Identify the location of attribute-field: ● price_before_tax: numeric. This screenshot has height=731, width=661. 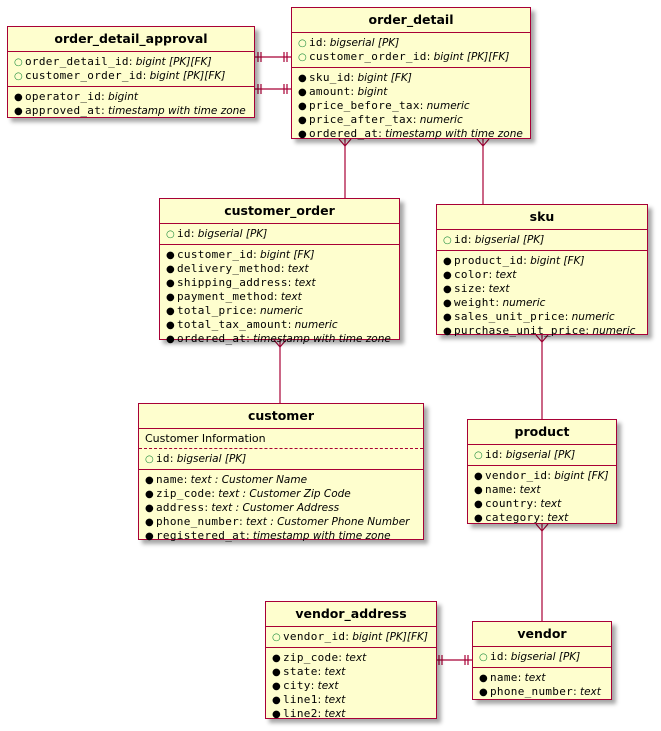
(411, 106).